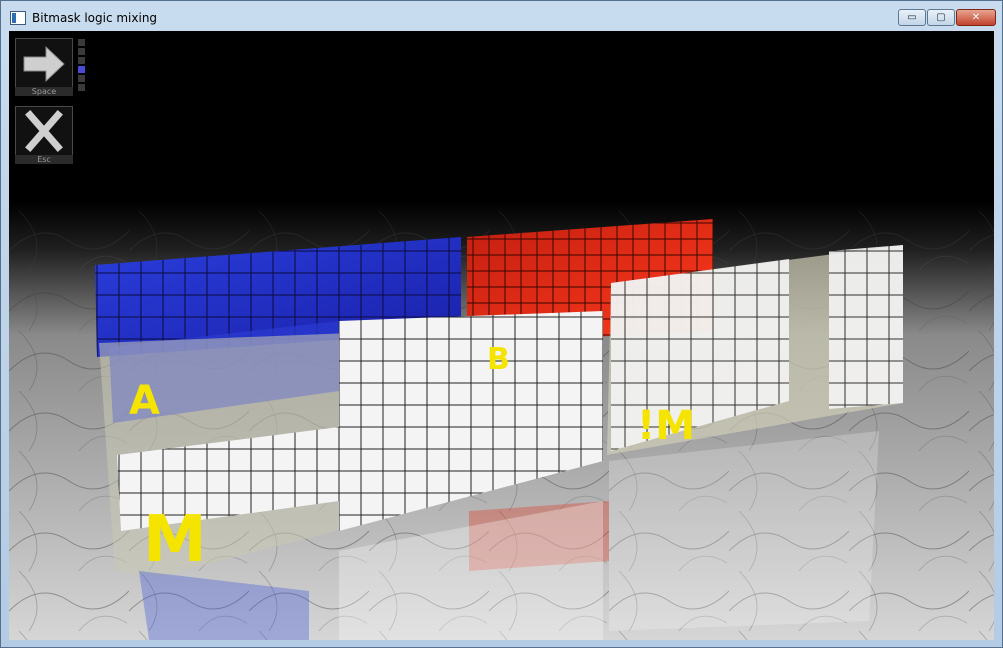  Describe the element at coordinates (866, 327) in the screenshot. I see `panel-not-m-grid-right` at that location.